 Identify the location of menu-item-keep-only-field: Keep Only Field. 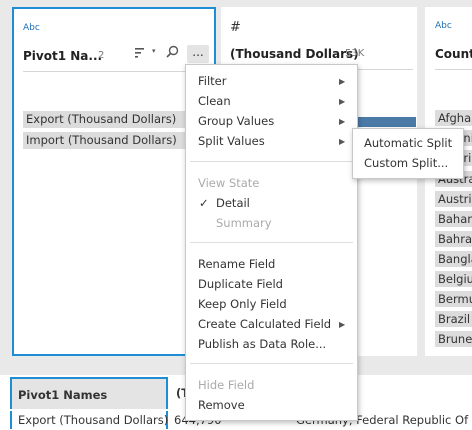
(242, 304).